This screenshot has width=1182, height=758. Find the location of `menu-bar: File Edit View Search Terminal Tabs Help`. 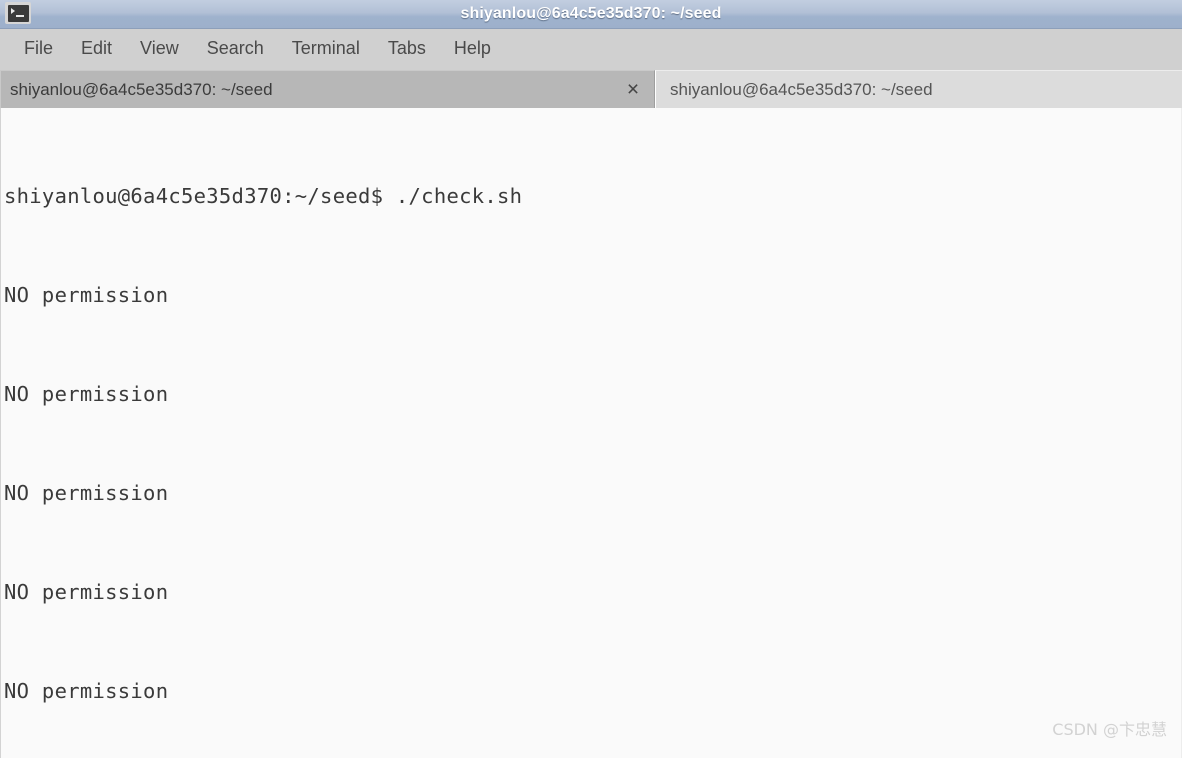

menu-bar: File Edit View Search Terminal Tabs Help is located at coordinates (591, 48).